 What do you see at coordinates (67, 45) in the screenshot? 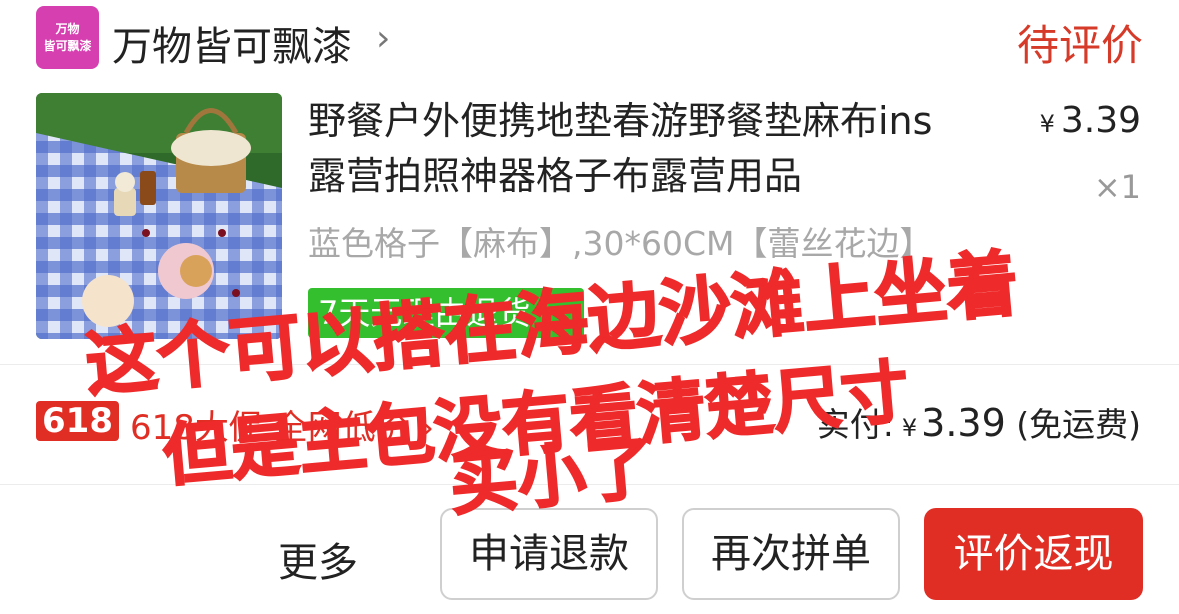
I see `shop-logo-text-2: 皆可飘漆` at bounding box center [67, 45].